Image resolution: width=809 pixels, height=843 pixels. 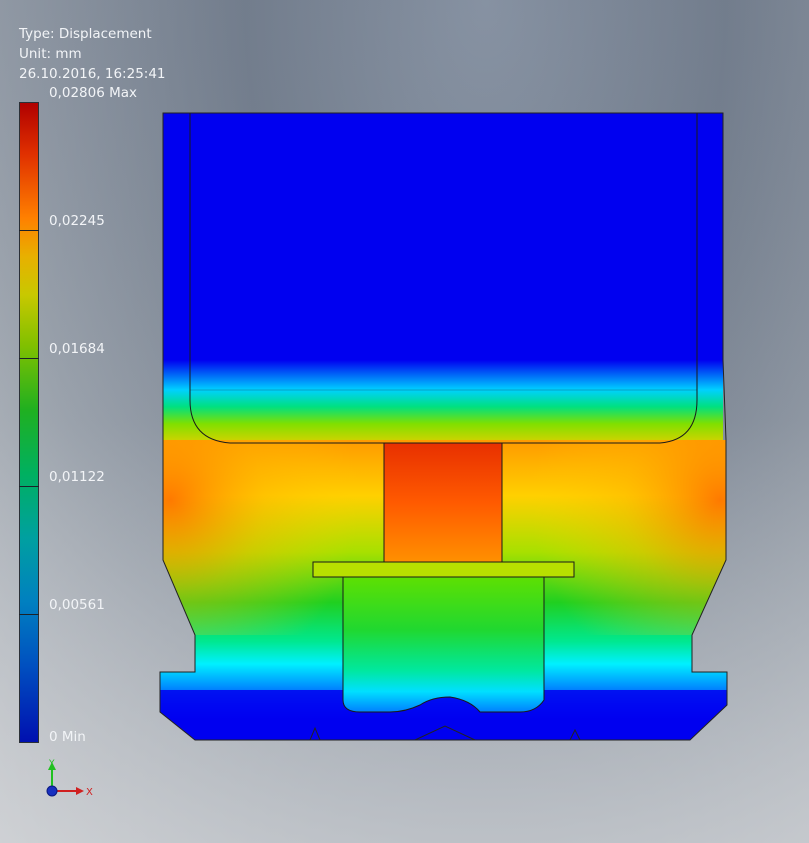 I want to click on flange-plate, so click(x=443, y=569).